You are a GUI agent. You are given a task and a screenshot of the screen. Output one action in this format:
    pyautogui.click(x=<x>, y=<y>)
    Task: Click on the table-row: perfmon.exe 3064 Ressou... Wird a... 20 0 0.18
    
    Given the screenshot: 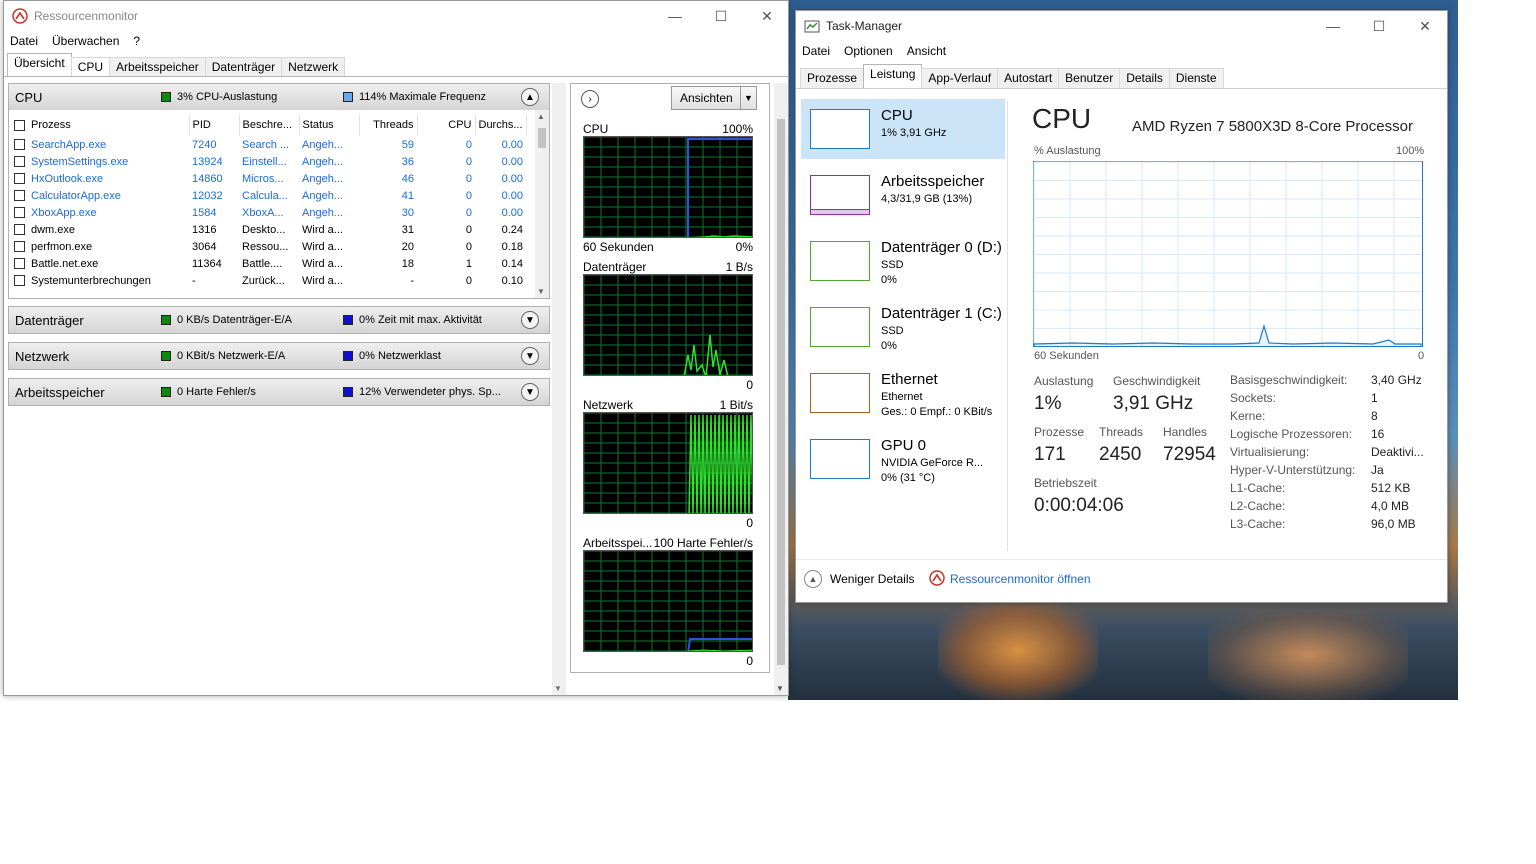 What is the action you would take?
    pyautogui.click(x=268, y=246)
    